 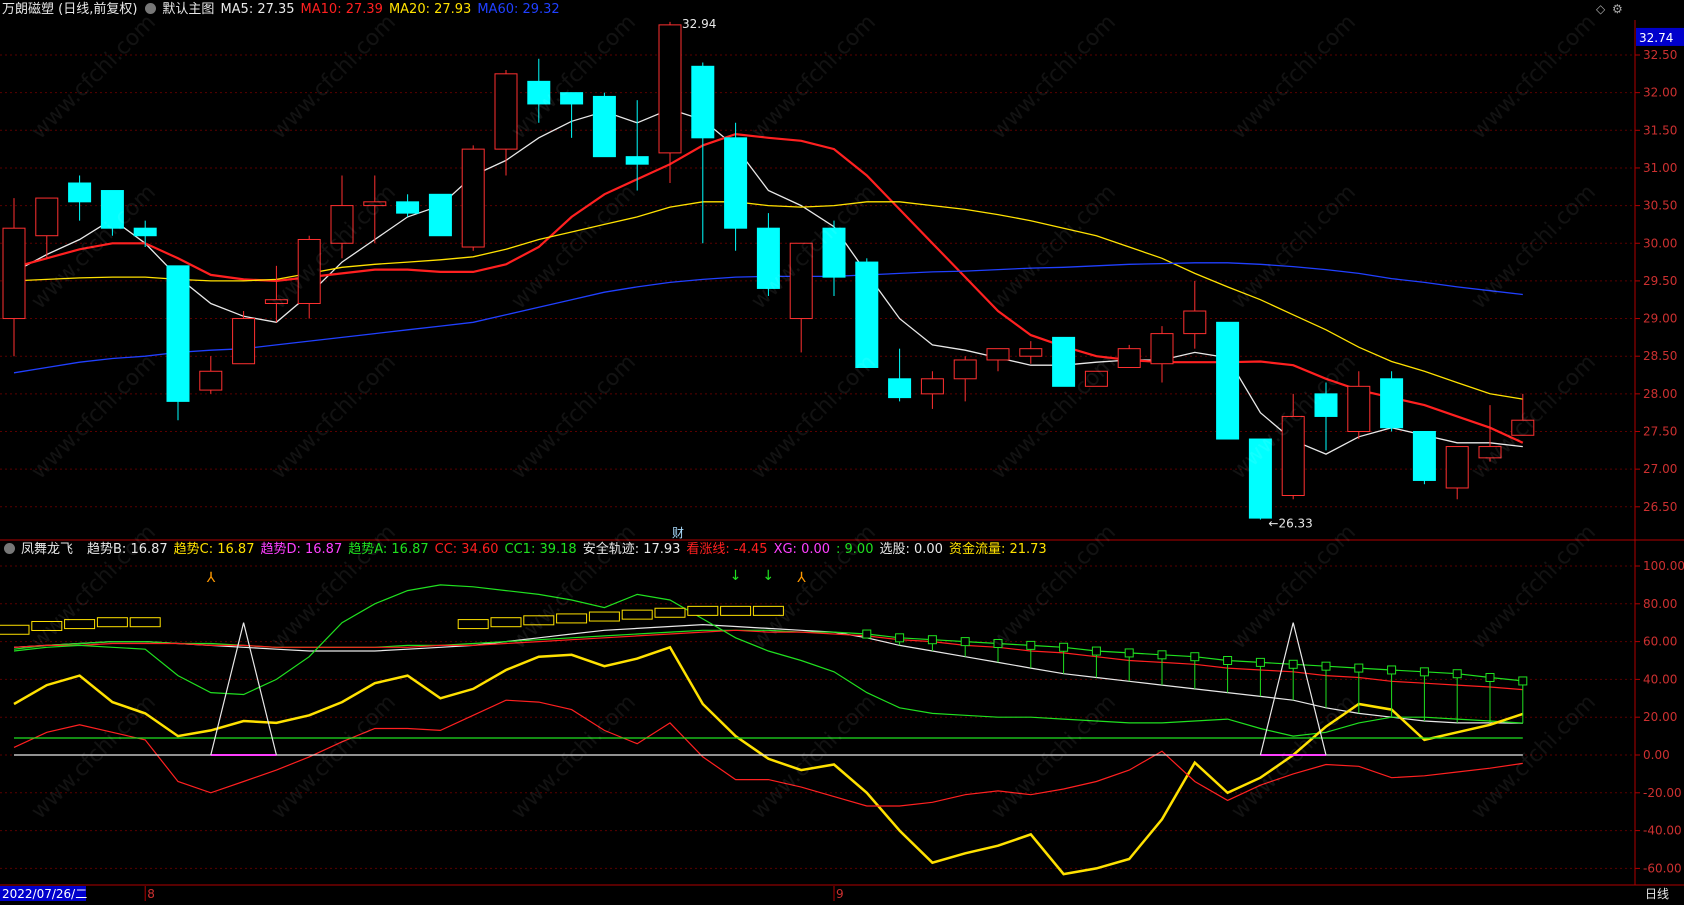 What do you see at coordinates (1662, 831) in the screenshot?
I see `ind-y-tick-7: -40.00` at bounding box center [1662, 831].